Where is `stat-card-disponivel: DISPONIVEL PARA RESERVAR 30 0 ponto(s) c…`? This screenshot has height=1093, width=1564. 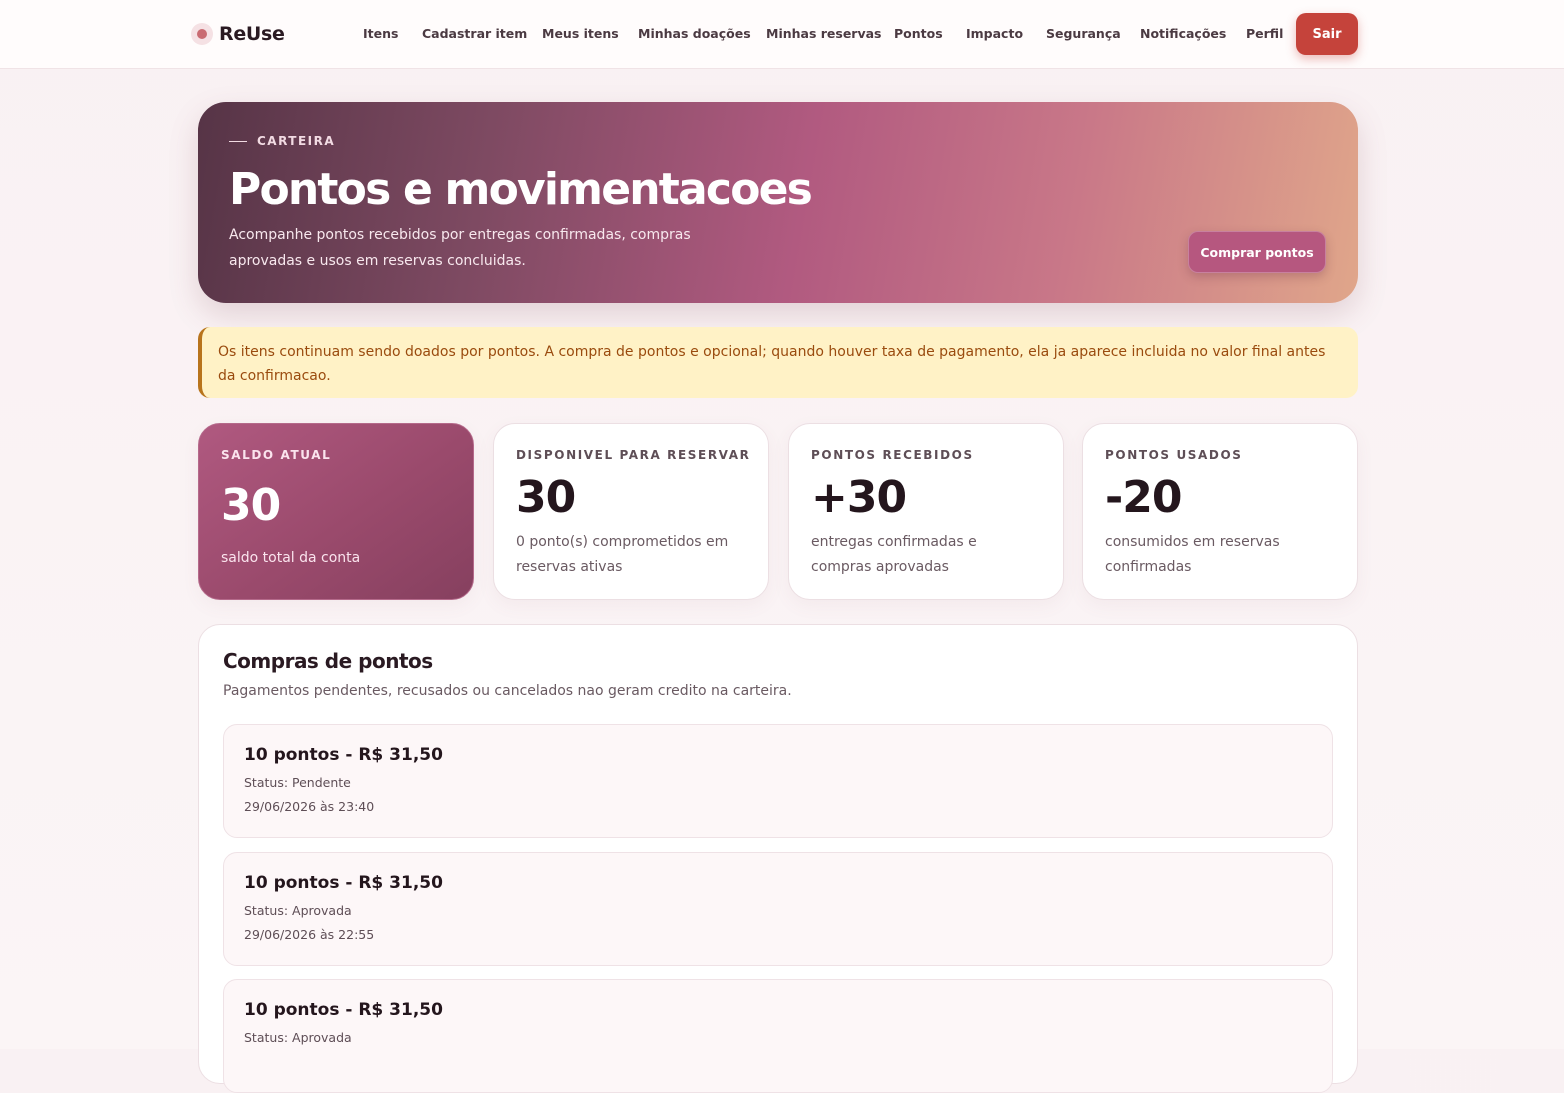
stat-card-disponivel: DISPONIVEL PARA RESERVAR 30 0 ponto(s) c… is located at coordinates (631, 511).